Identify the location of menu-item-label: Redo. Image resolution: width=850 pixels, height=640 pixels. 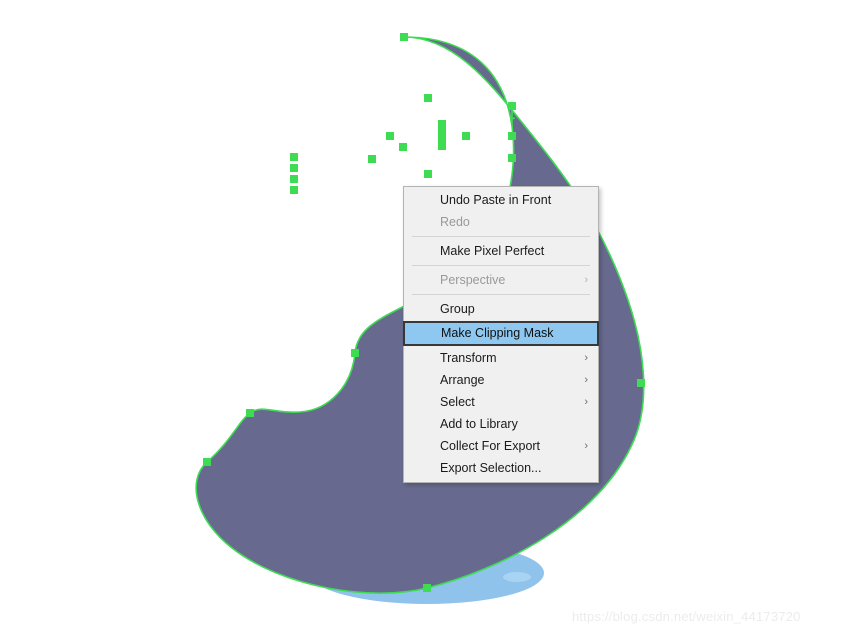
(455, 222).